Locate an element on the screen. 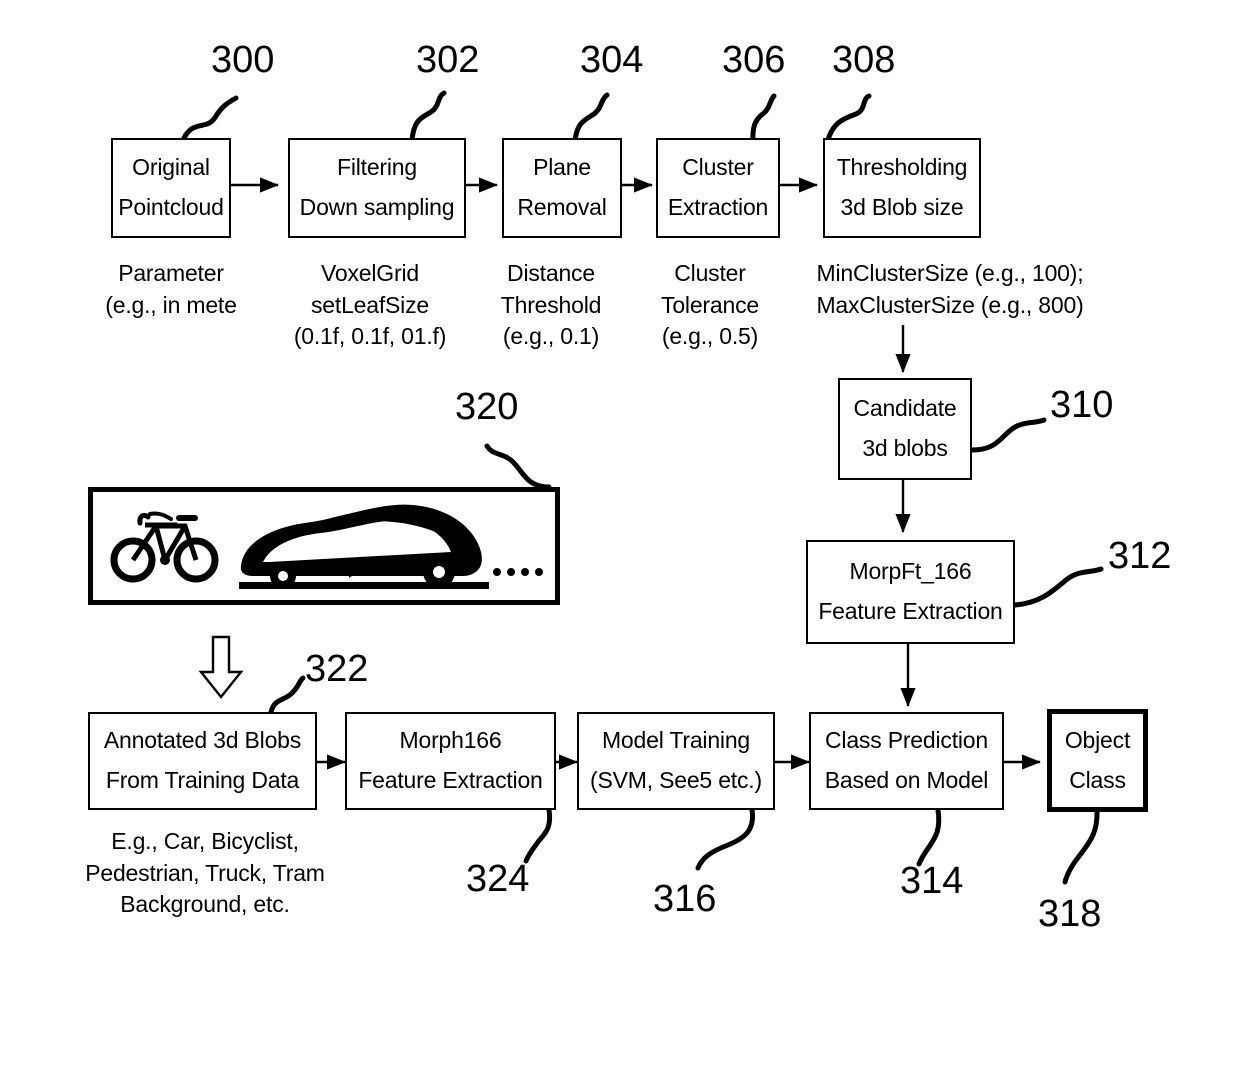 The height and width of the screenshot is (1066, 1240). refnum-324: 324 is located at coordinates (498, 879).